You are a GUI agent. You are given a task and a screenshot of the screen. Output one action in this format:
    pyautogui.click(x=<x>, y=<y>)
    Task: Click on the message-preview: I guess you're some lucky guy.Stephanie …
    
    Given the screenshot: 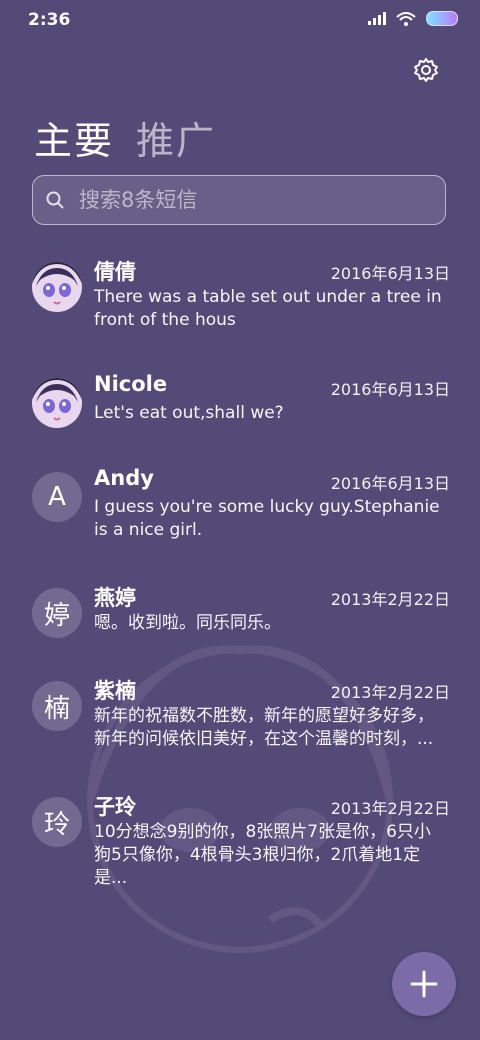 What is the action you would take?
    pyautogui.click(x=267, y=518)
    